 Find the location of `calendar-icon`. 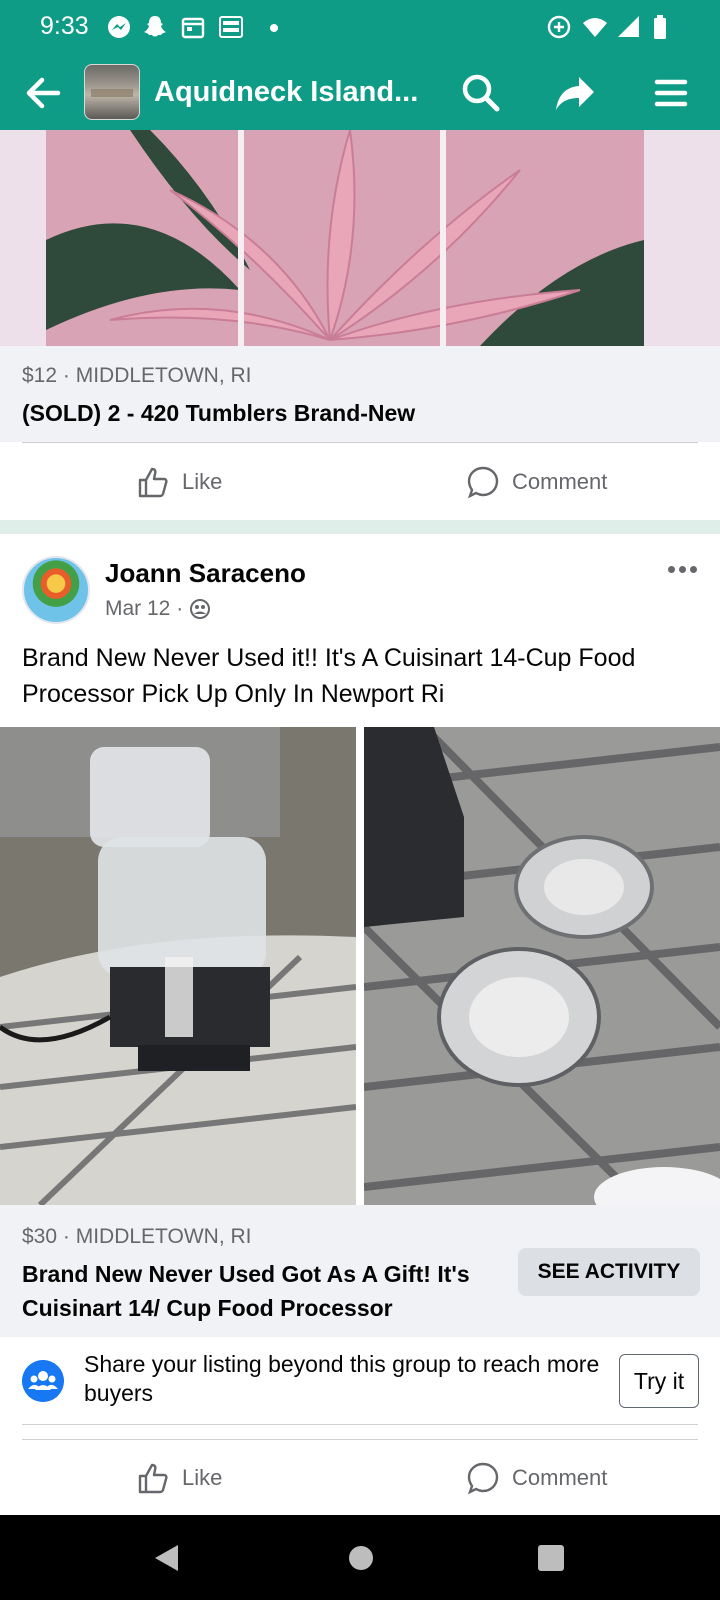

calendar-icon is located at coordinates (193, 28).